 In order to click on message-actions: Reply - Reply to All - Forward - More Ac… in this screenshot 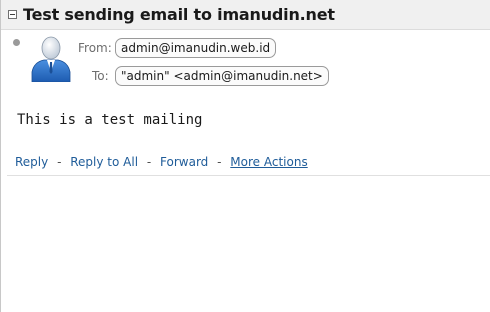, I will do `click(161, 162)`.